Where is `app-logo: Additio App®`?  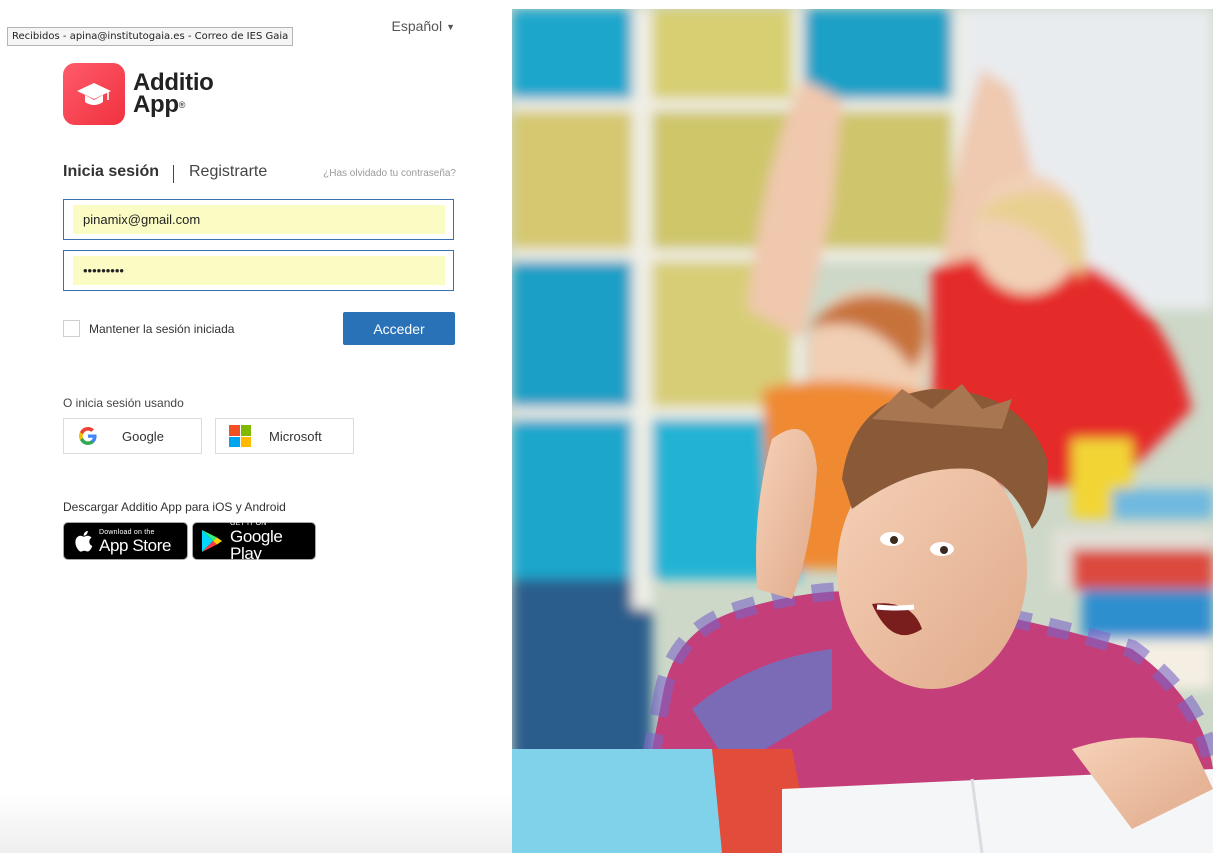 app-logo: Additio App® is located at coordinates (138, 94).